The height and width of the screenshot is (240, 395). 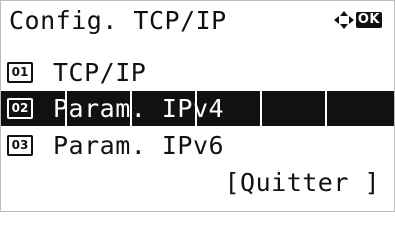 I want to click on menu-item-label: TCP/IP, so click(x=100, y=72).